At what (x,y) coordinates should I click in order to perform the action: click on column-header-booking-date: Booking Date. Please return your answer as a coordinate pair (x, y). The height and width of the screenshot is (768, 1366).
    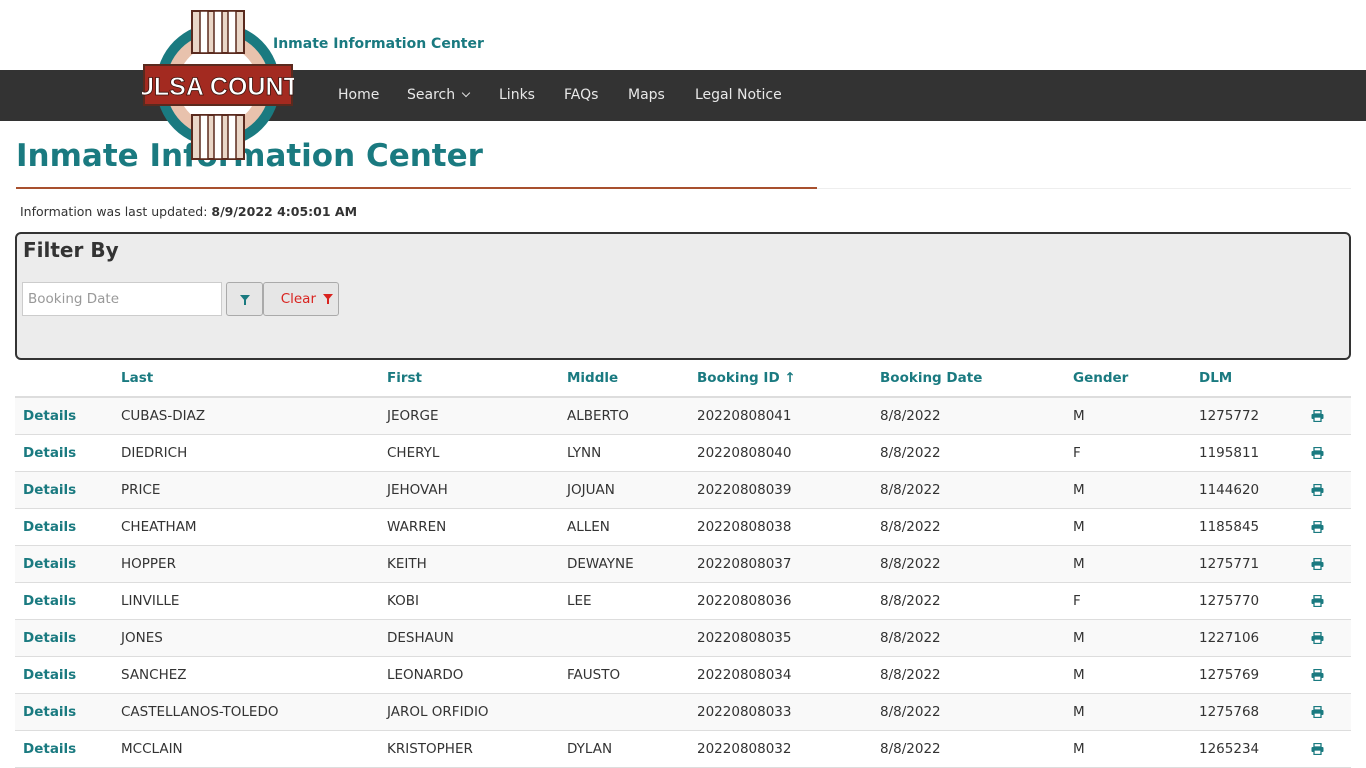
    Looking at the image, I should click on (931, 378).